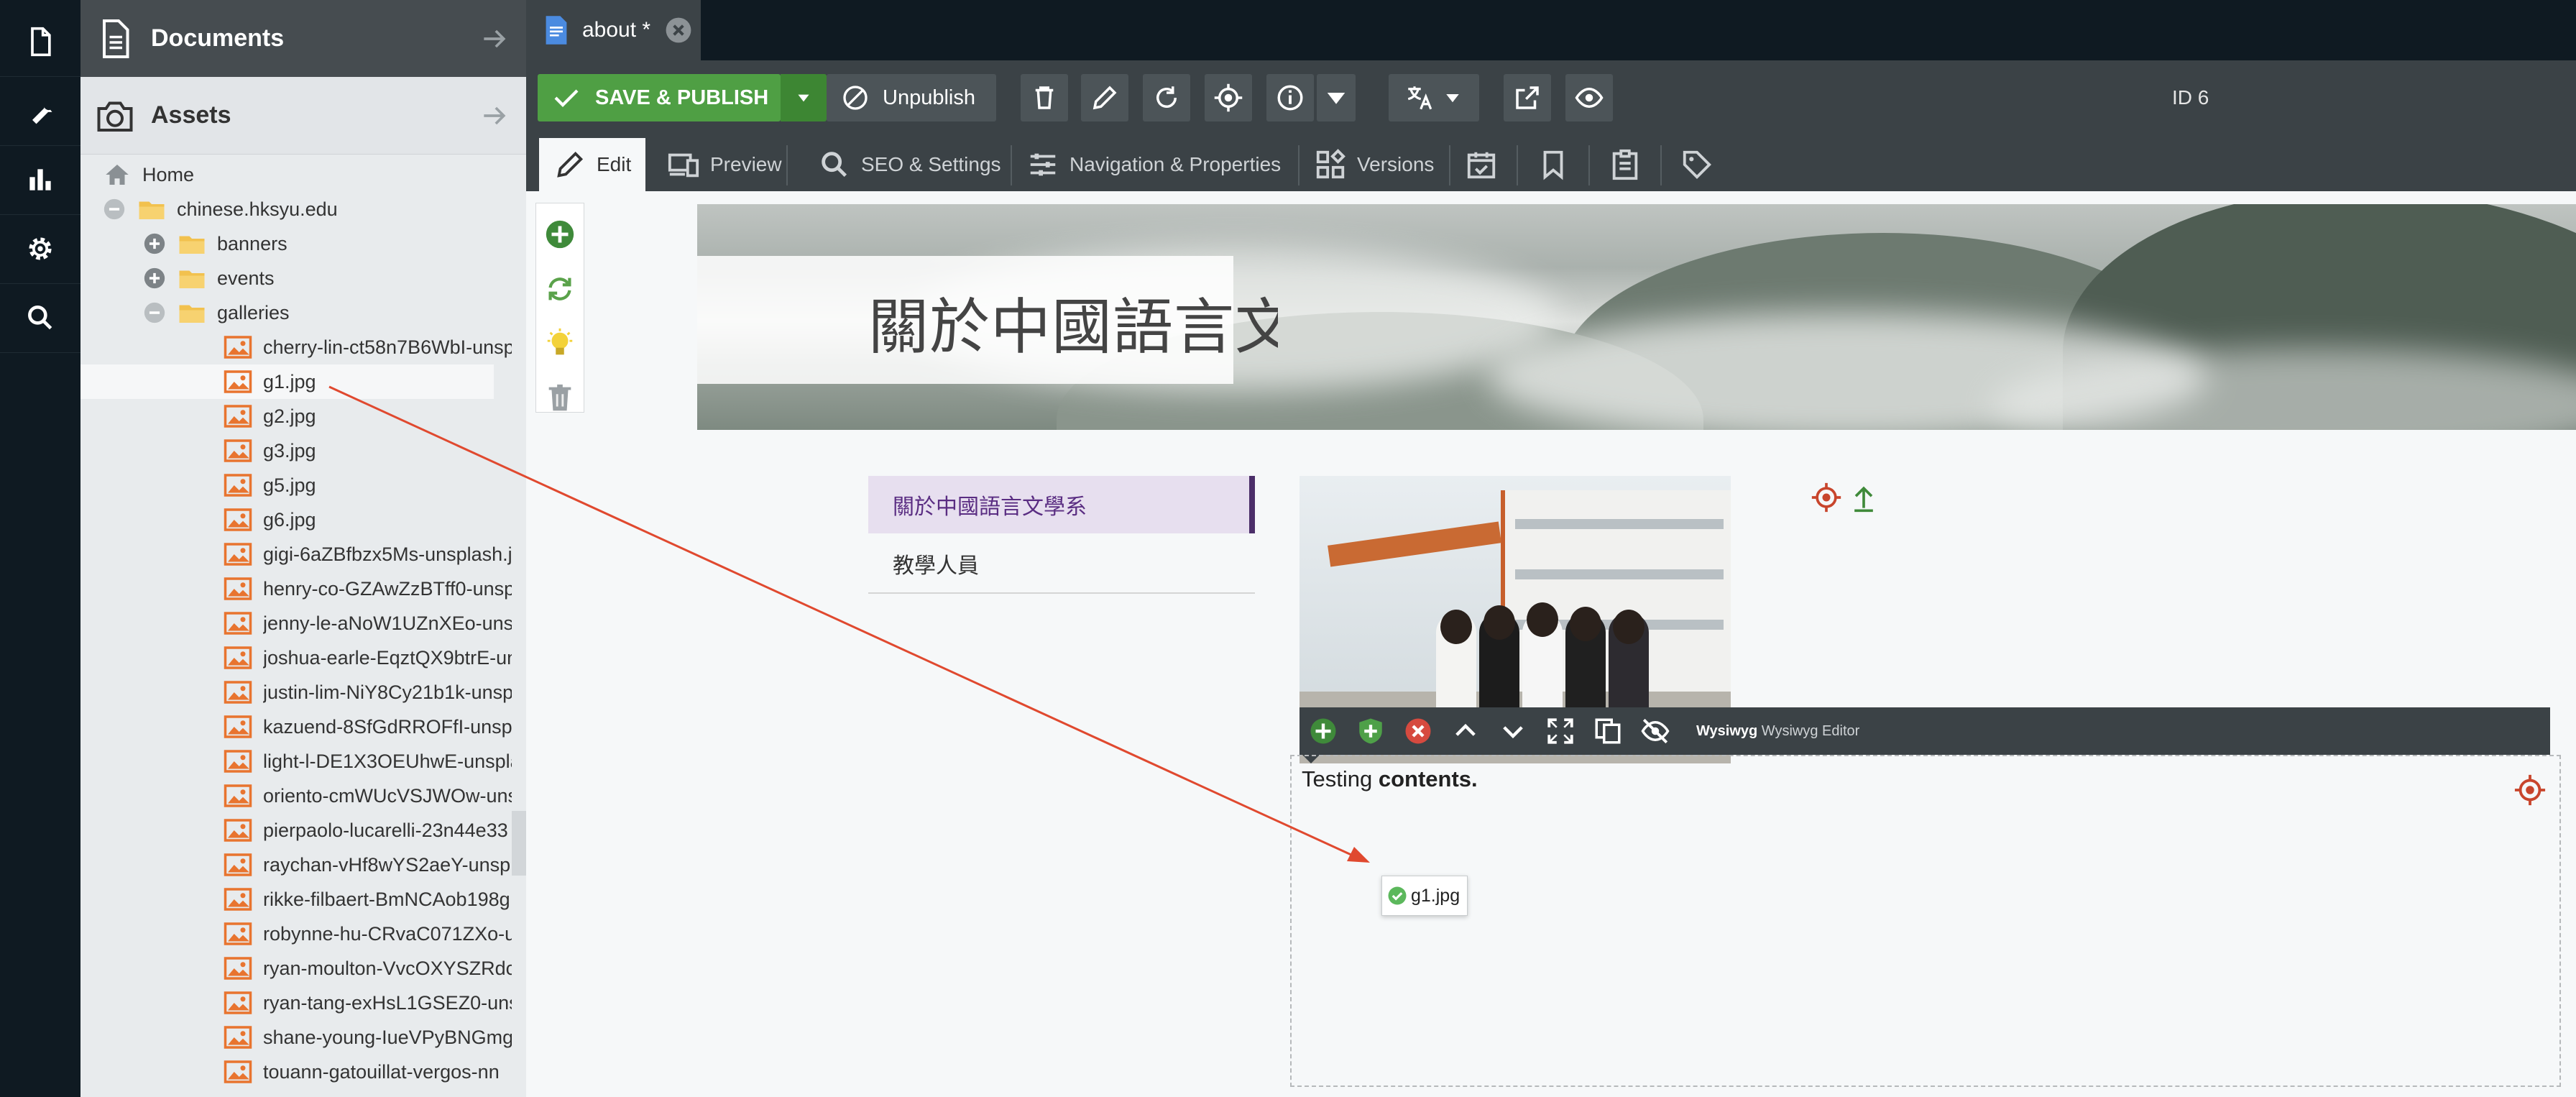  I want to click on tree-item-image: touann-gatouillat-vergos-nn, so click(296, 1072).